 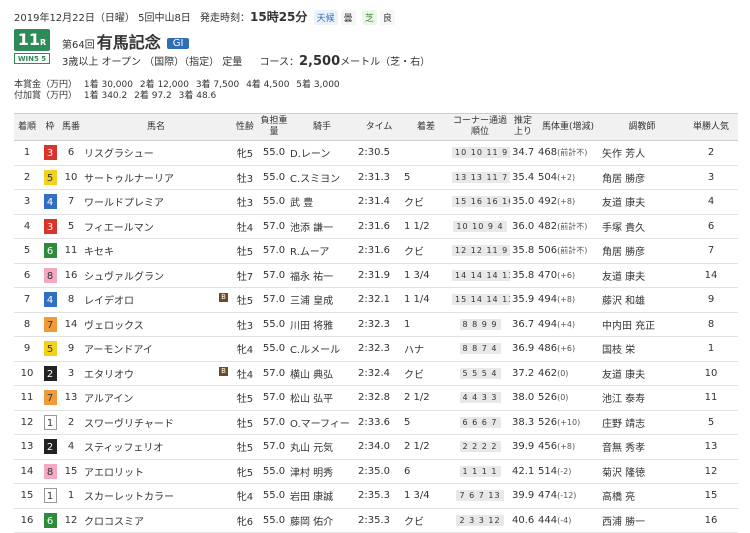 What do you see at coordinates (623, 154) in the screenshot?
I see `trainer-link: 矢作 芳人` at bounding box center [623, 154].